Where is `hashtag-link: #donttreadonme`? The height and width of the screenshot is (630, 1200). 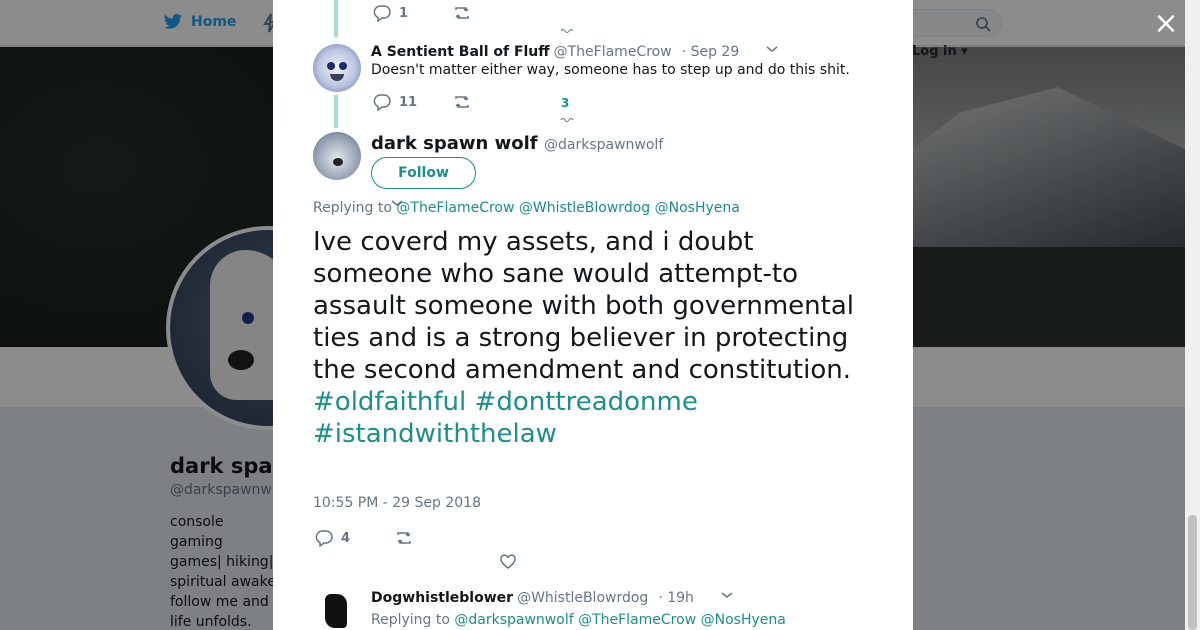 hashtag-link: #donttreadonme is located at coordinates (586, 402).